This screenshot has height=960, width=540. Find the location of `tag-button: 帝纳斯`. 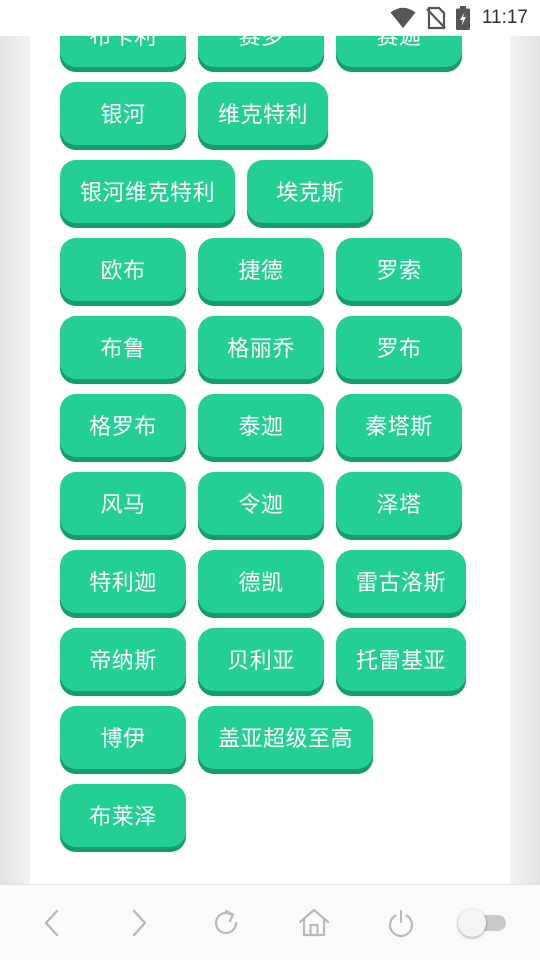

tag-button: 帝纳斯 is located at coordinates (123, 662).